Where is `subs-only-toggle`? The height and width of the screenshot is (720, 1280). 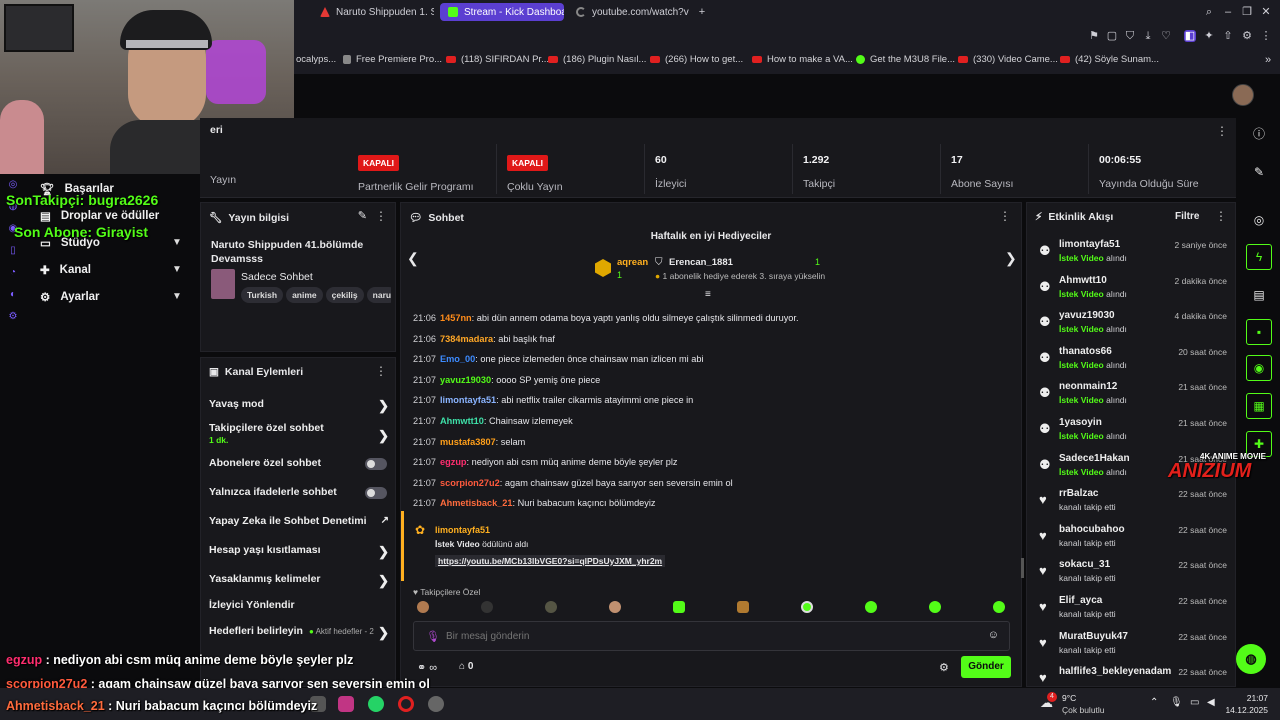 subs-only-toggle is located at coordinates (376, 464).